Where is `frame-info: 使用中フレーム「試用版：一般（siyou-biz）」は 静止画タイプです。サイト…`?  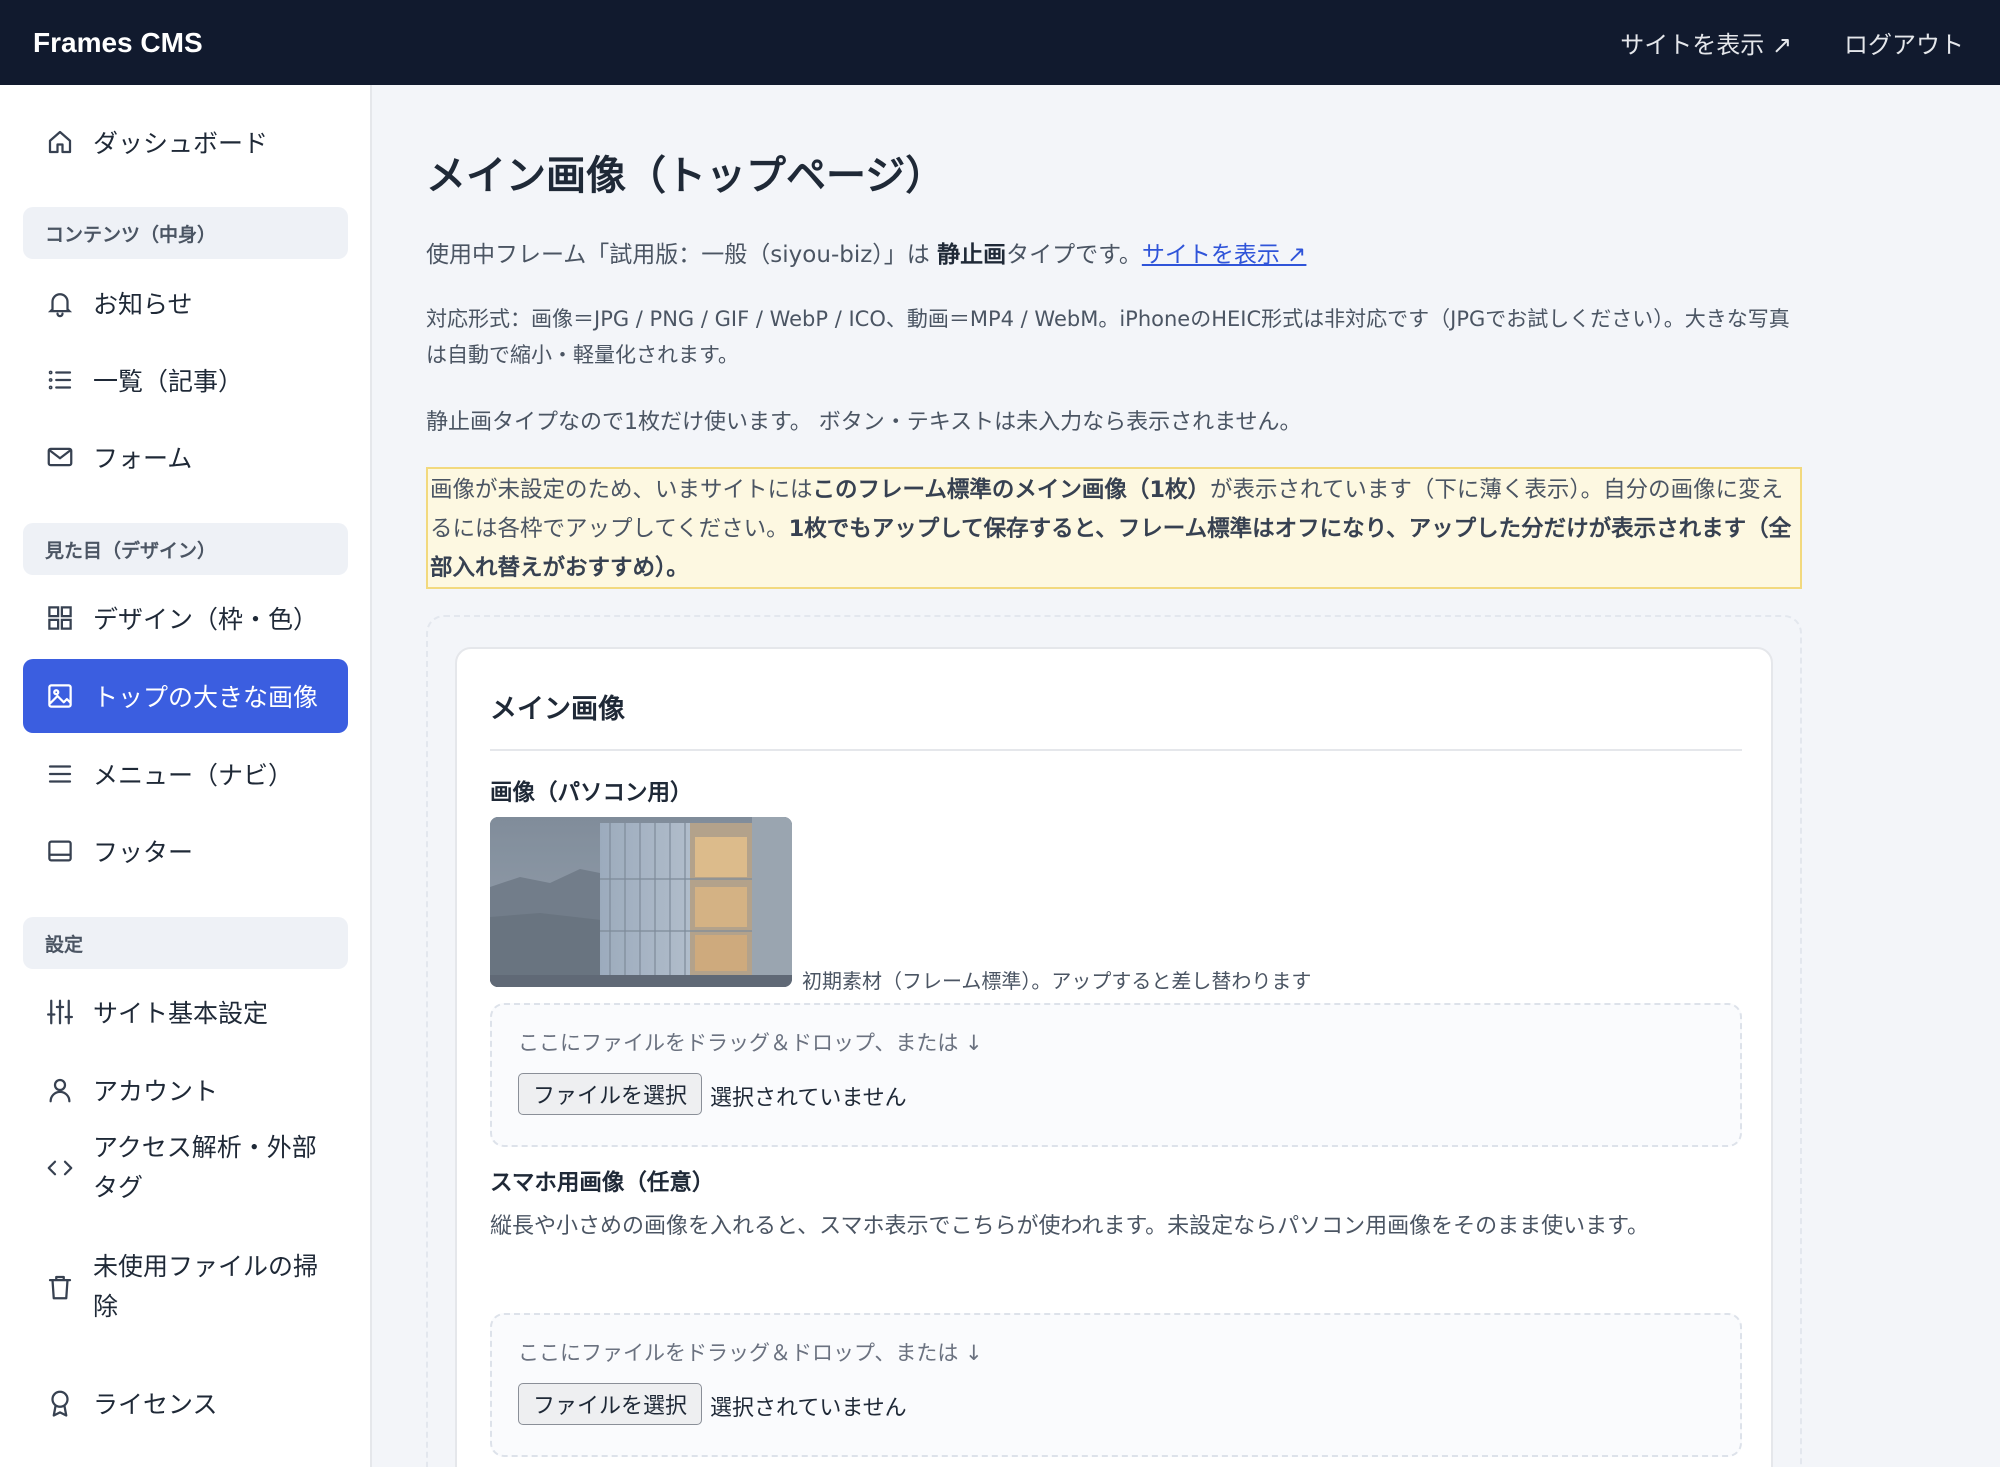
frame-info: 使用中フレーム「試用版：一般（siyou-biz）」は 静止画タイプです。サイト… is located at coordinates (1116, 252).